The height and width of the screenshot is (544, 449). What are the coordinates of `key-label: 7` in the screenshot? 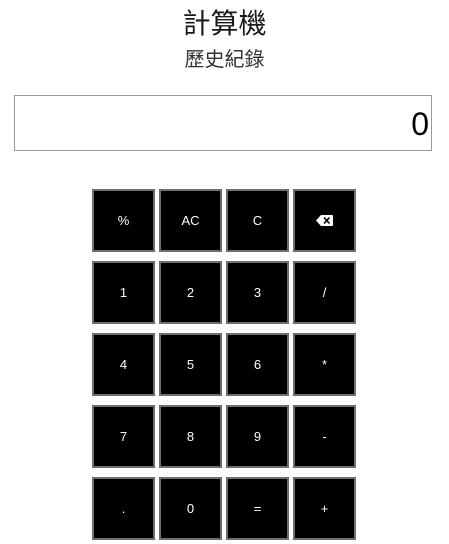 It's located at (123, 436).